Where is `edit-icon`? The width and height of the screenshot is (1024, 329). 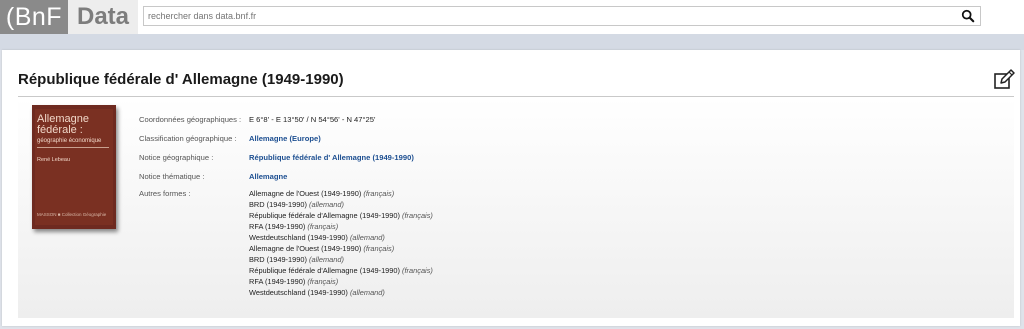 edit-icon is located at coordinates (1004, 80).